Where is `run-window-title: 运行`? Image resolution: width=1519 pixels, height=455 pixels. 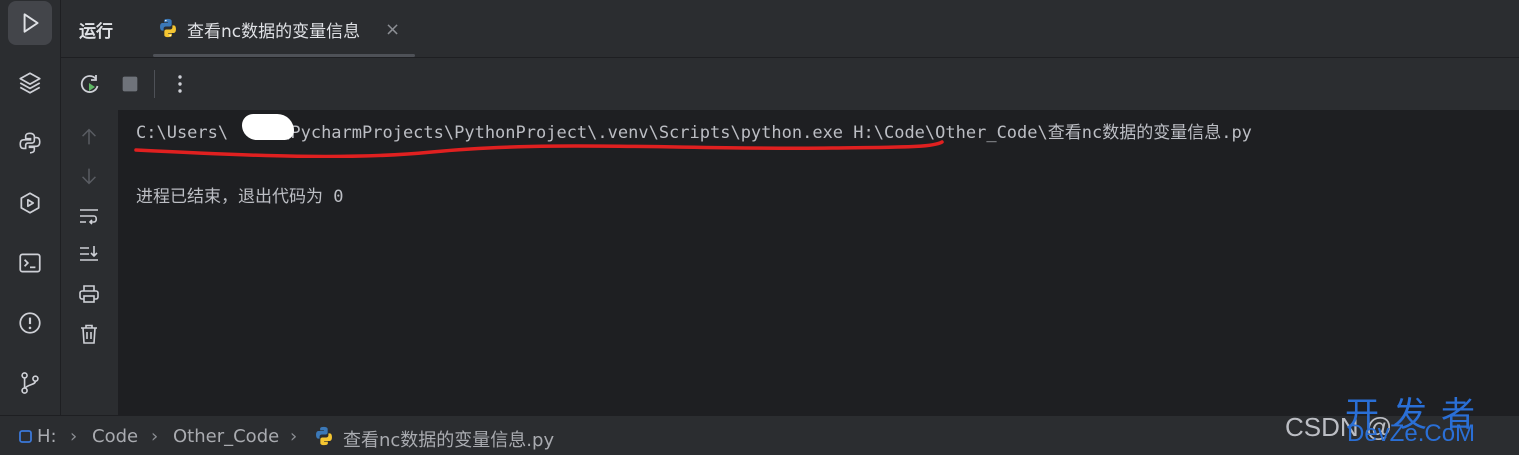 run-window-title: 运行 is located at coordinates (96, 32).